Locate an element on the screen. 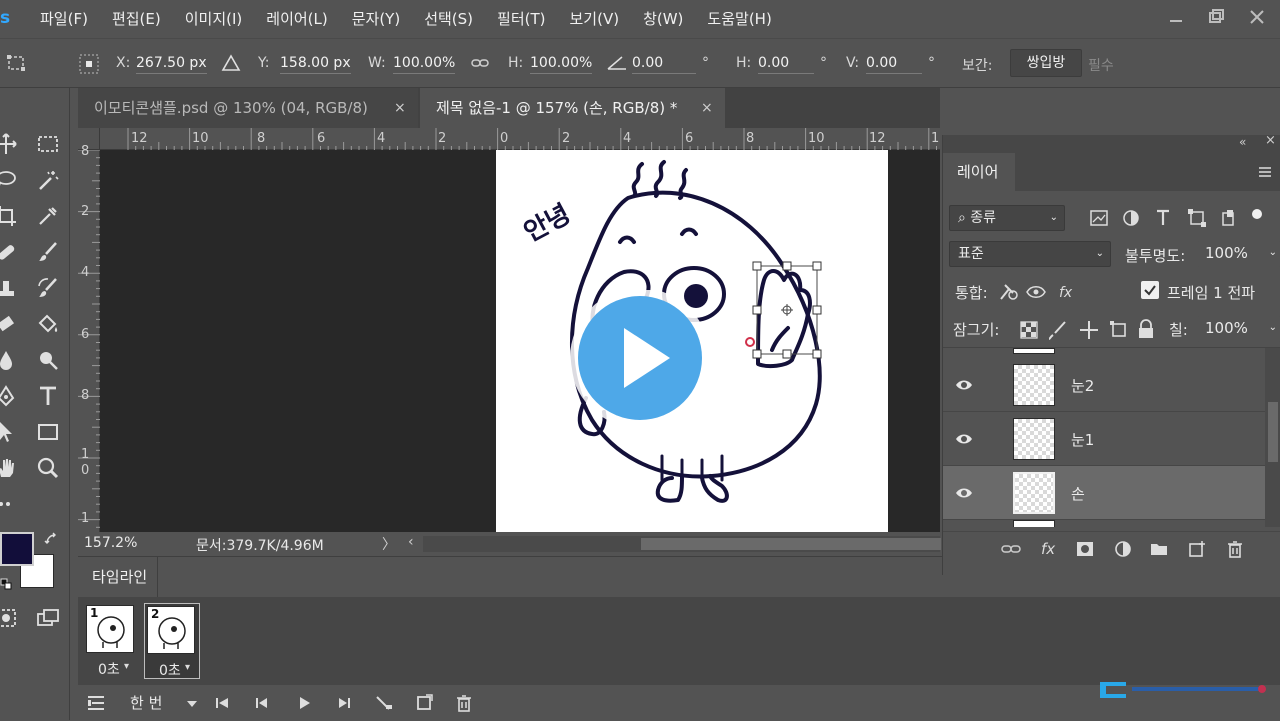  link-icon is located at coordinates (480, 63).